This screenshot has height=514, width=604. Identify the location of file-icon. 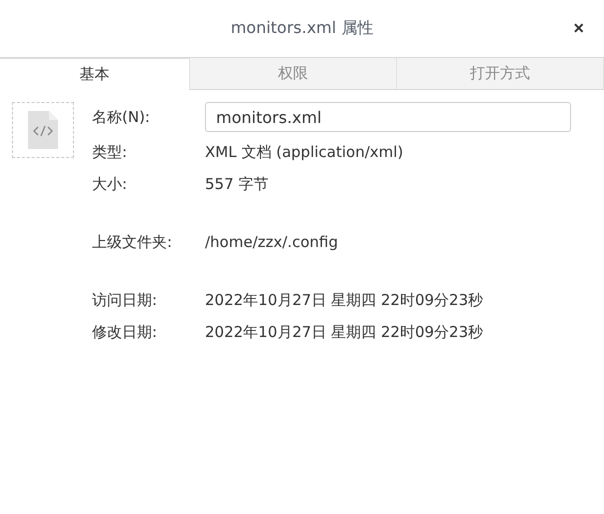
(43, 130).